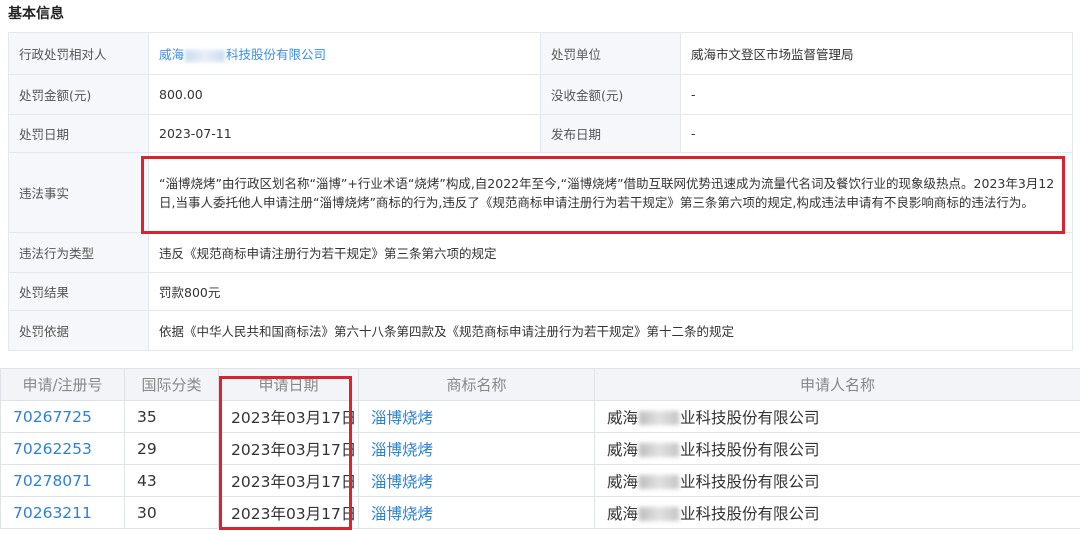  I want to click on target-company-link: 威海 科技股份有限公司, so click(242, 54).